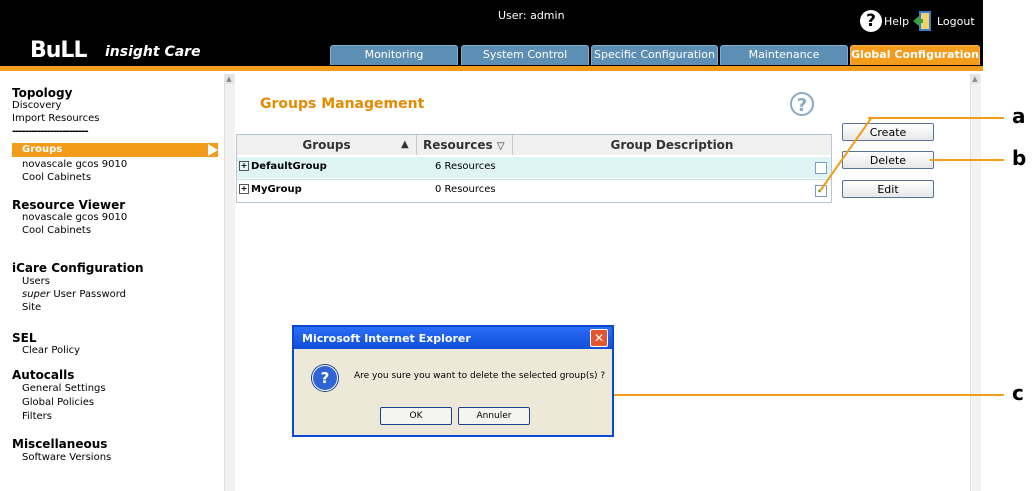 This screenshot has height=491, width=1036. Describe the element at coordinates (56, 177) in the screenshot. I see `nav-item-cool-cabinets: Cool Cabinets` at that location.